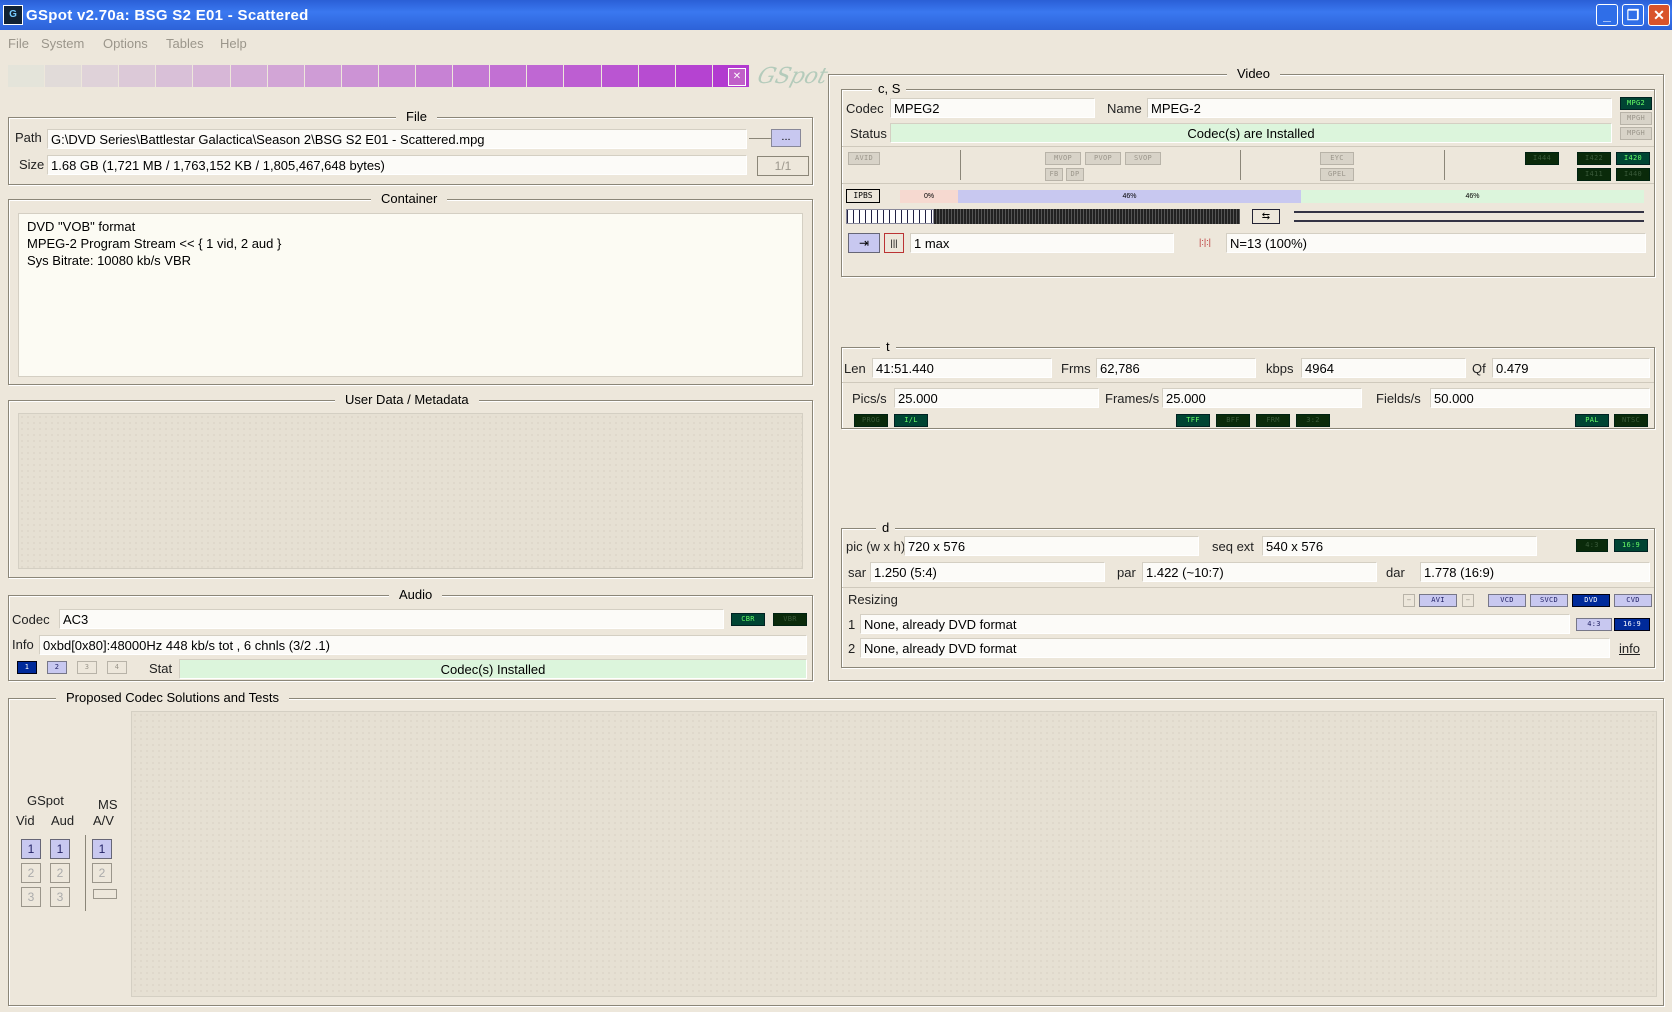  I want to click on close-button: ✕, so click(1659, 15).